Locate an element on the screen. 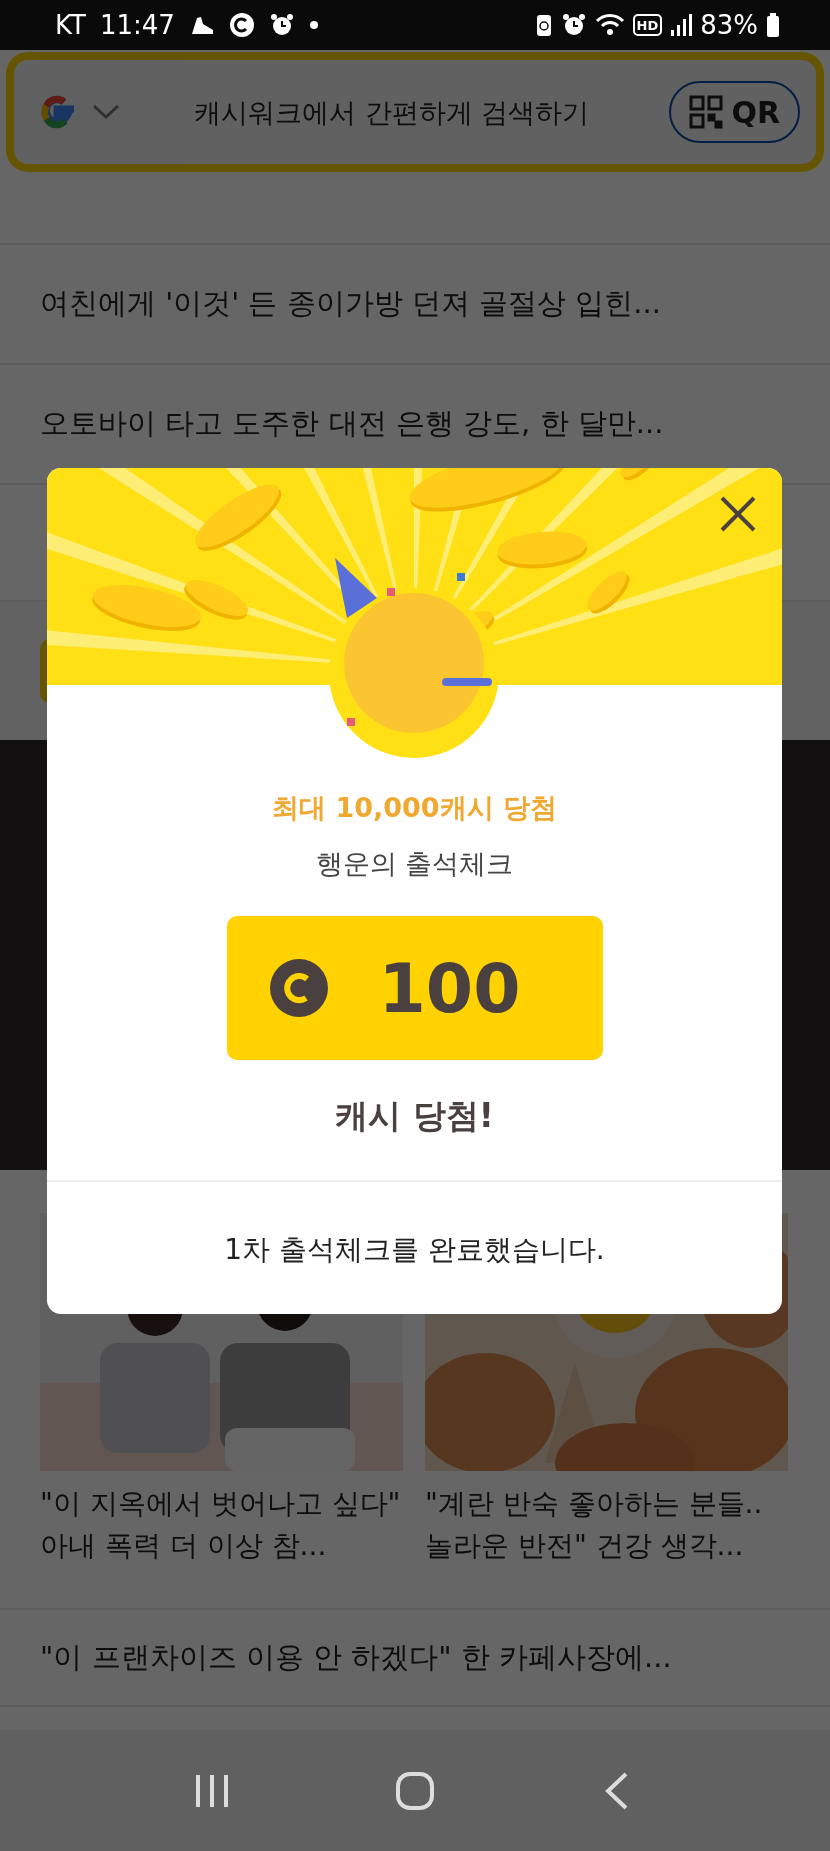  qr-button: QR is located at coordinates (734, 112).